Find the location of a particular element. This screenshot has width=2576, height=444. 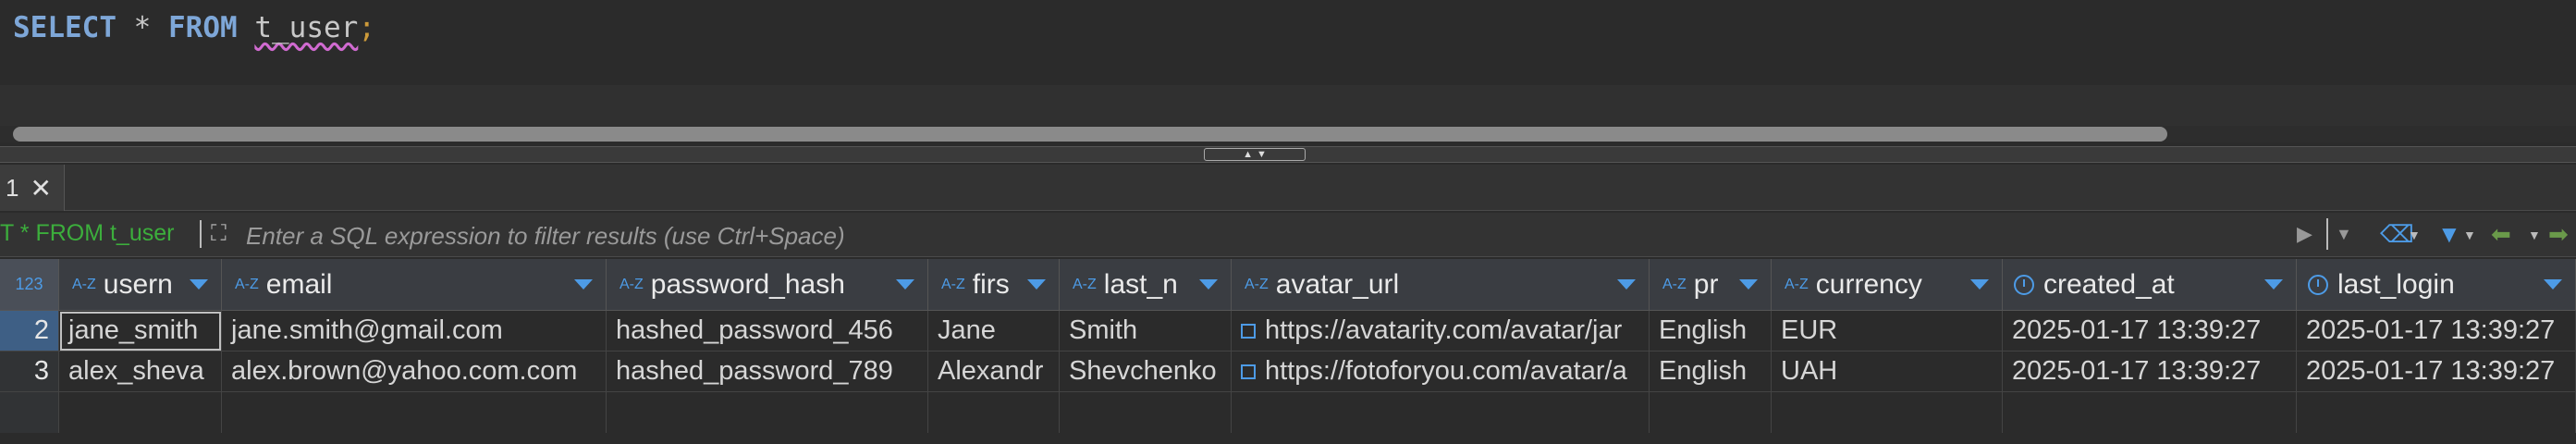

column-header-avatar-url: A-Z avatar_url is located at coordinates (1441, 285).